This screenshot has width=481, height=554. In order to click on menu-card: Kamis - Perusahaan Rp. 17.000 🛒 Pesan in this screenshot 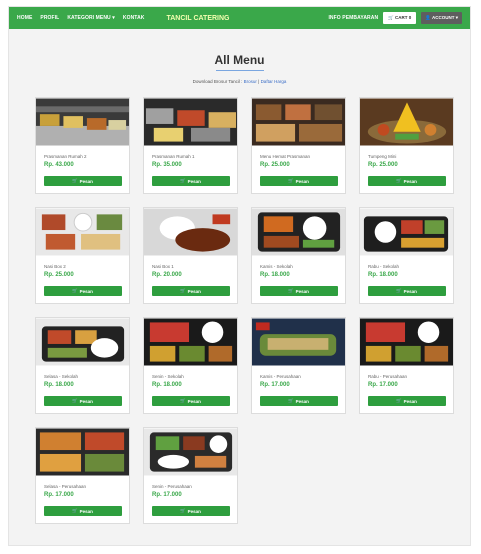, I will do `click(298, 365)`.